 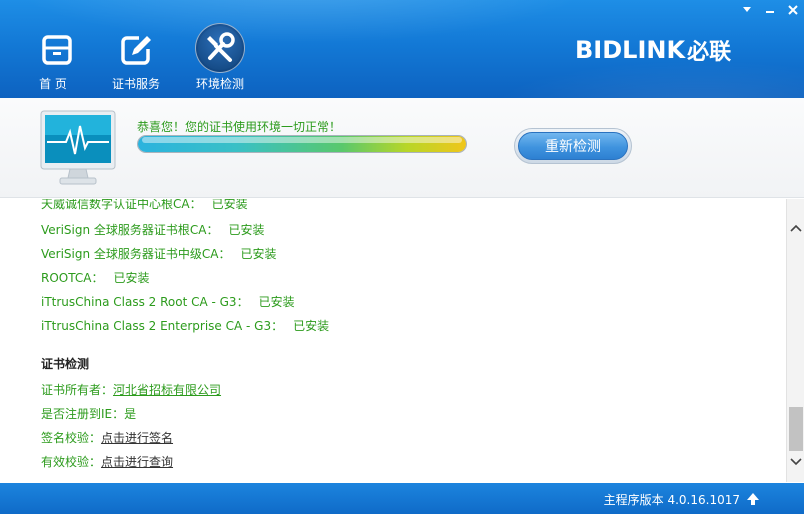 What do you see at coordinates (145, 302) in the screenshot?
I see `cert-name: iTtrusChina Class 2 Root CA - G3：` at bounding box center [145, 302].